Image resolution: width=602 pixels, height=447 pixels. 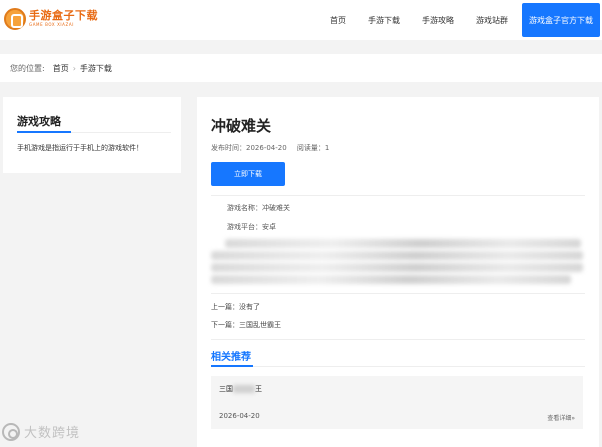 What do you see at coordinates (27, 68) in the screenshot?
I see `breadcrumb-prefix: 您的位置:` at bounding box center [27, 68].